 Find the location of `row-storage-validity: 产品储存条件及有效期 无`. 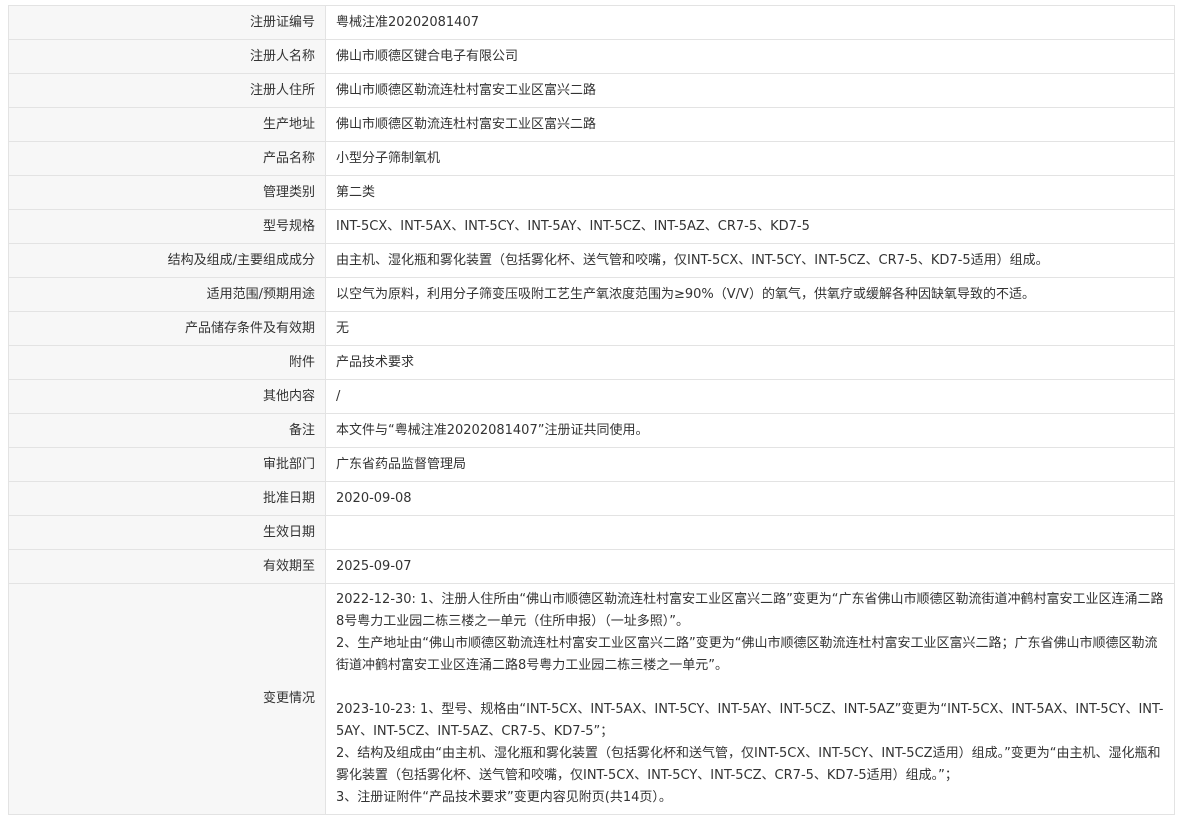

row-storage-validity: 产品储存条件及有效期 无 is located at coordinates (591, 328).